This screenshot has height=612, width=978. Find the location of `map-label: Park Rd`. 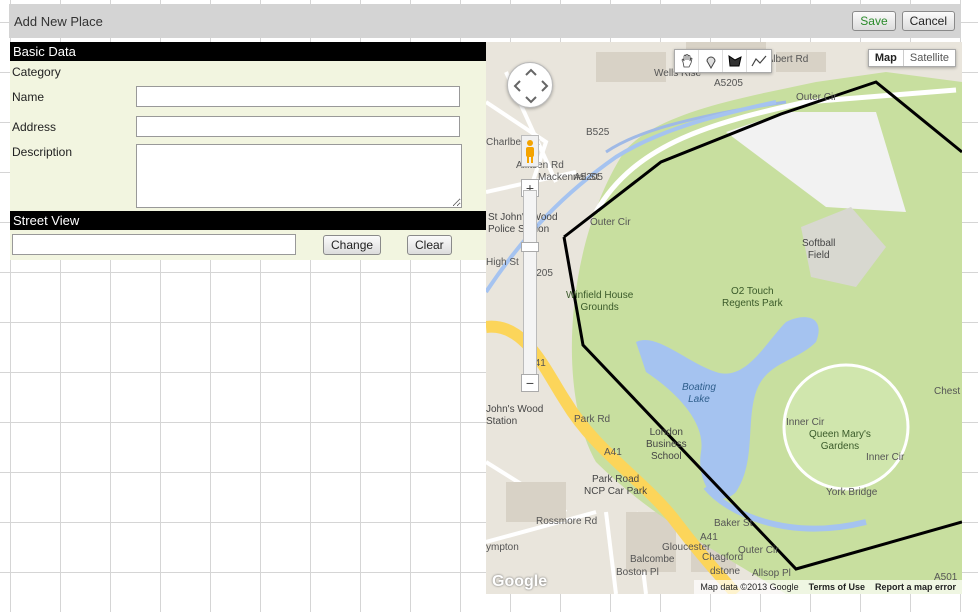

map-label: Park Rd is located at coordinates (592, 419).